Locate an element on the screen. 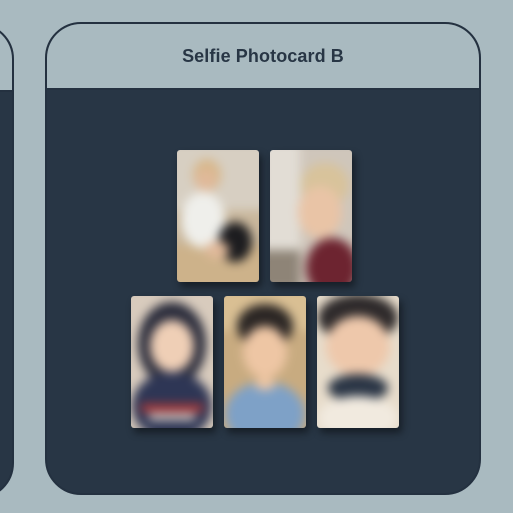 The image size is (513, 513). card-title: Selfie Photocard B is located at coordinates (263, 55).